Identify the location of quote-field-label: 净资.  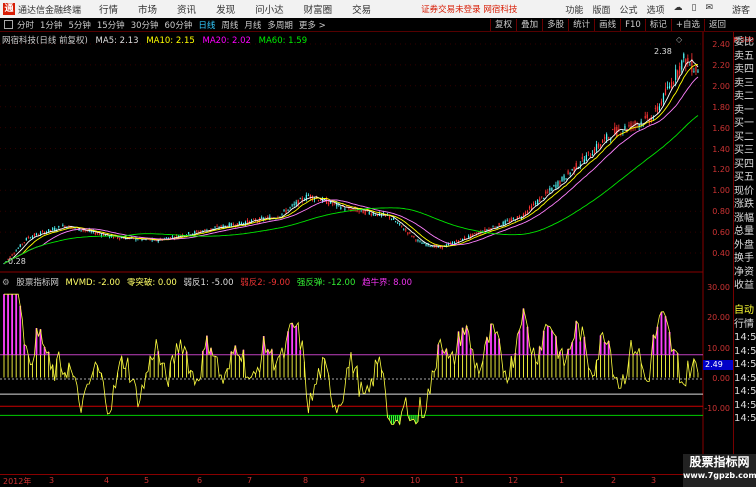
(744, 272).